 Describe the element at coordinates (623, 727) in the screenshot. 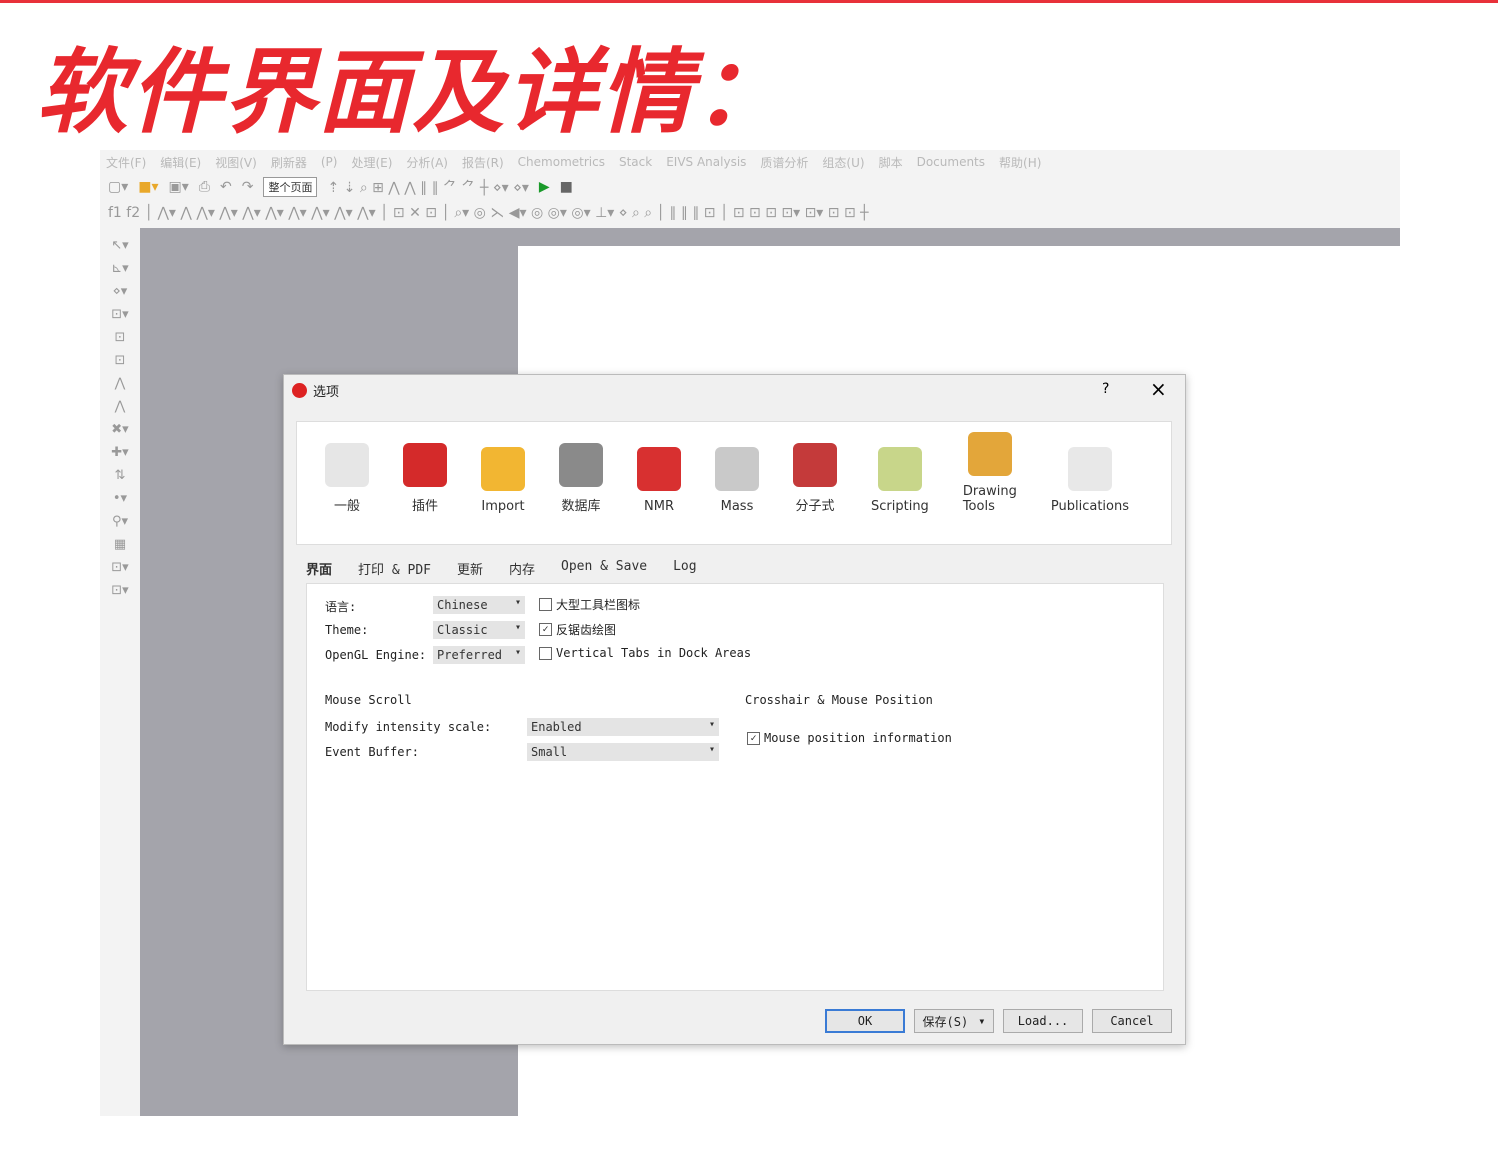

I see `modify-intensity-select: Enabled` at that location.